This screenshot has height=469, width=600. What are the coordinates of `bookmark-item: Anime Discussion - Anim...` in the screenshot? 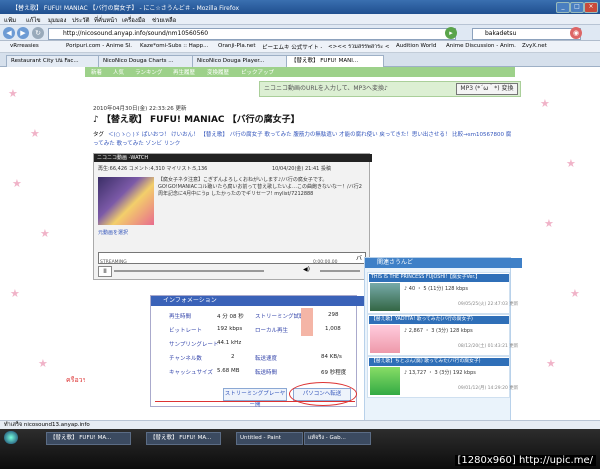 It's located at (481, 46).